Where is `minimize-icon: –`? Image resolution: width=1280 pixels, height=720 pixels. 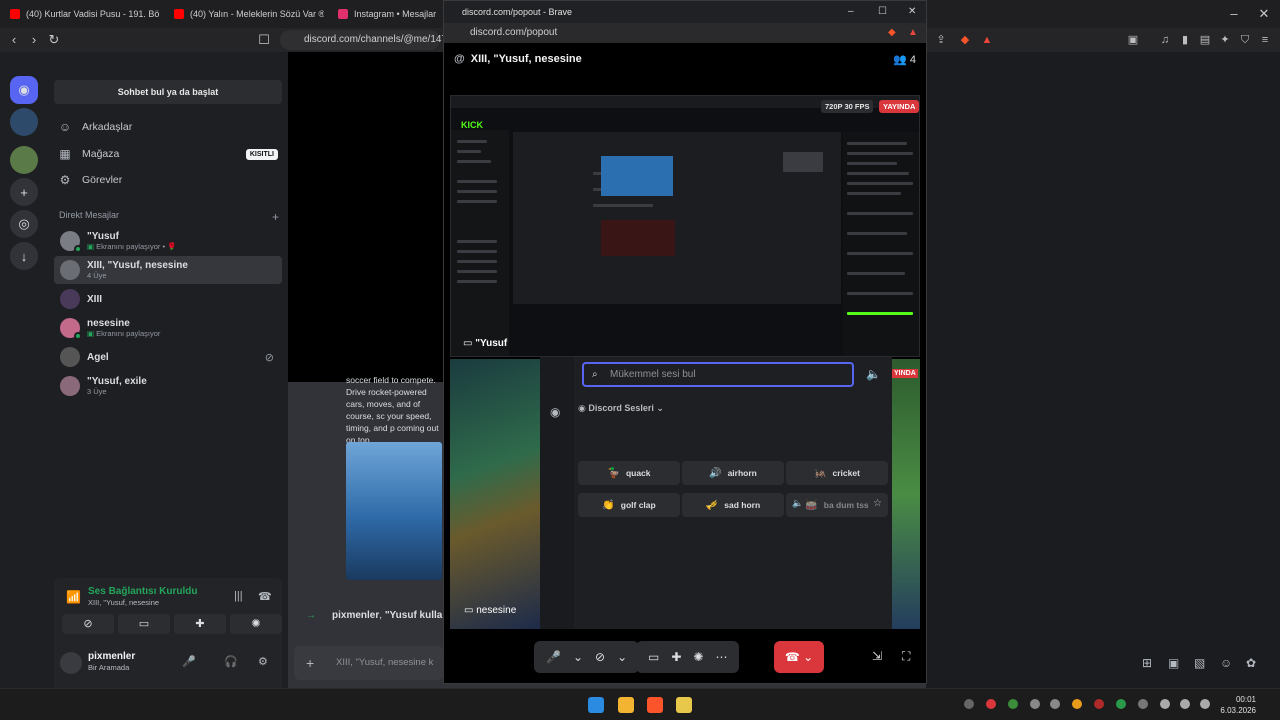
minimize-icon: – is located at coordinates (1234, 14).